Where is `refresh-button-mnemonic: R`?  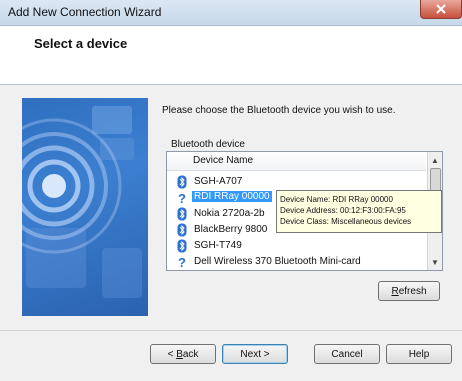
refresh-button-mnemonic: R is located at coordinates (395, 291).